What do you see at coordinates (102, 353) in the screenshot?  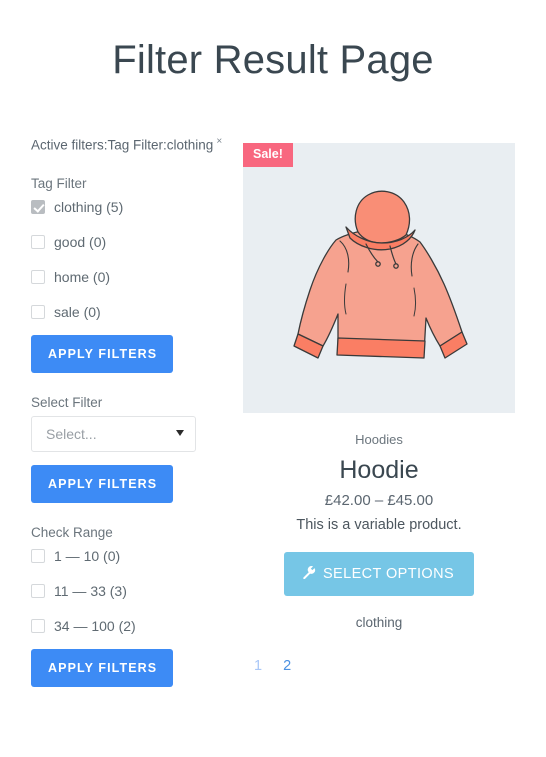 I see `apply-filters-button-tag: APPLY FILTERS` at bounding box center [102, 353].